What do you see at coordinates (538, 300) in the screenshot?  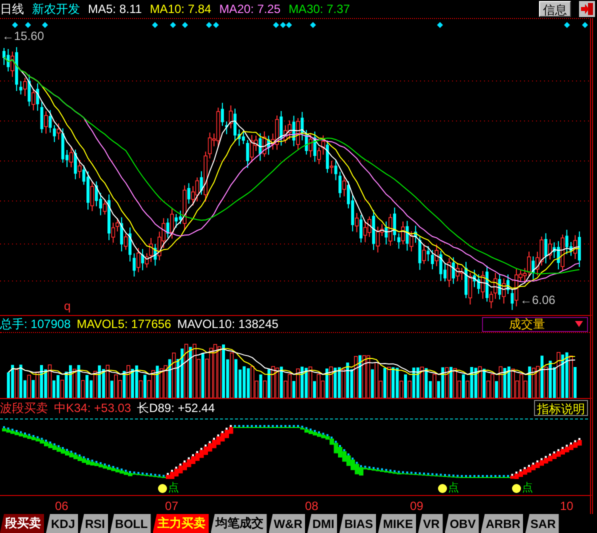 I see `low-price-label: ←6.06` at bounding box center [538, 300].